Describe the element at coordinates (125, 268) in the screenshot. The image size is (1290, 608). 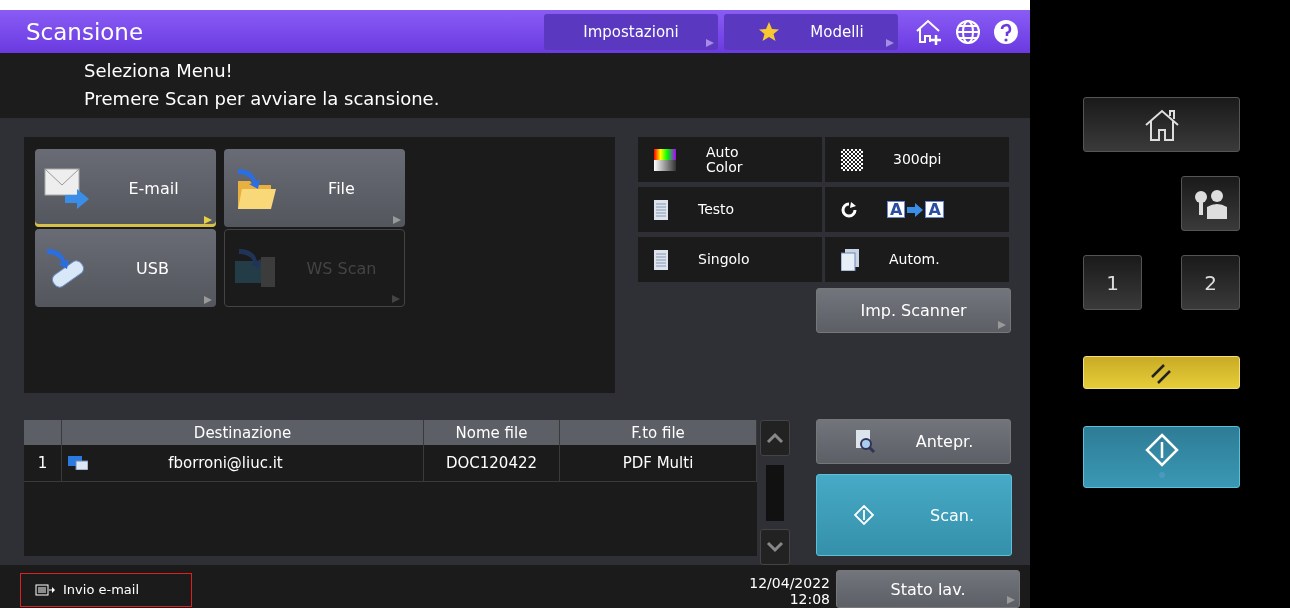
I see `function-button: USB` at that location.